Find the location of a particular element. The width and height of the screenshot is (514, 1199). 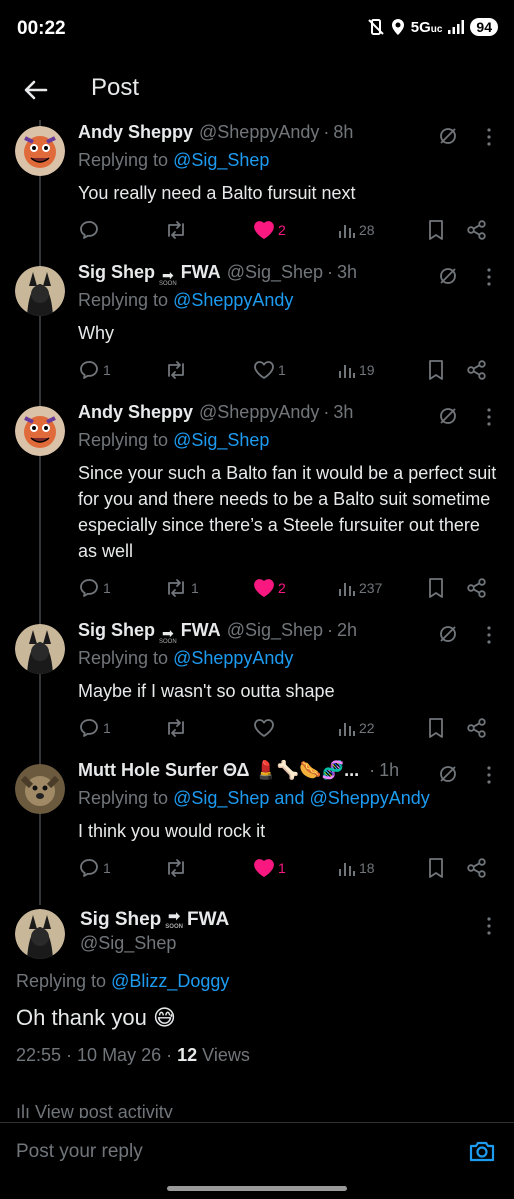

reply-target-link: @Sig_Shep and @SheppyAndy is located at coordinates (301, 798).